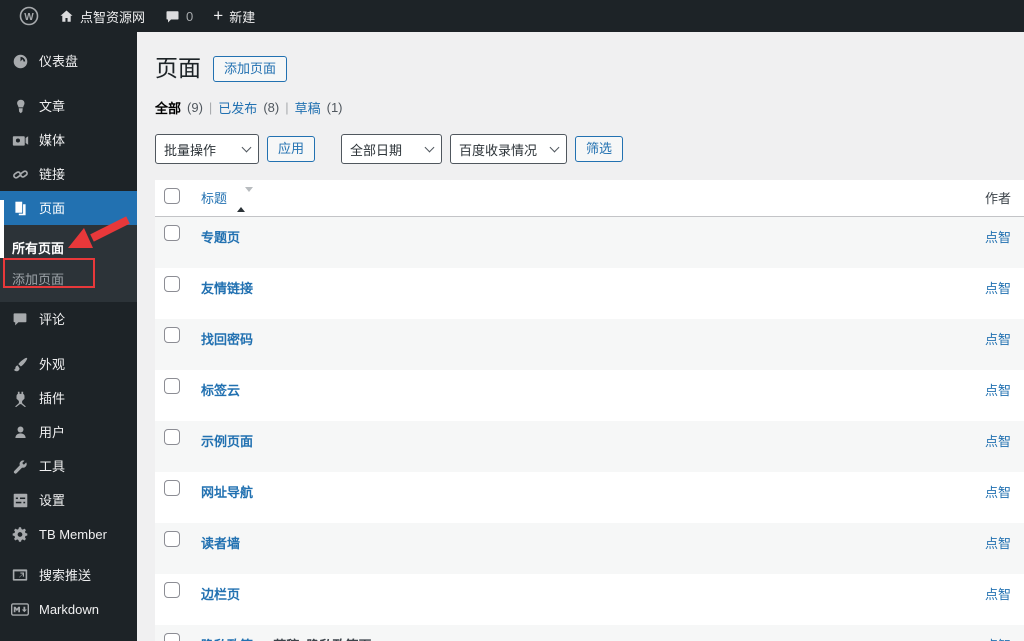  What do you see at coordinates (2, 229) in the screenshot?
I see `screenshot-artifact` at bounding box center [2, 229].